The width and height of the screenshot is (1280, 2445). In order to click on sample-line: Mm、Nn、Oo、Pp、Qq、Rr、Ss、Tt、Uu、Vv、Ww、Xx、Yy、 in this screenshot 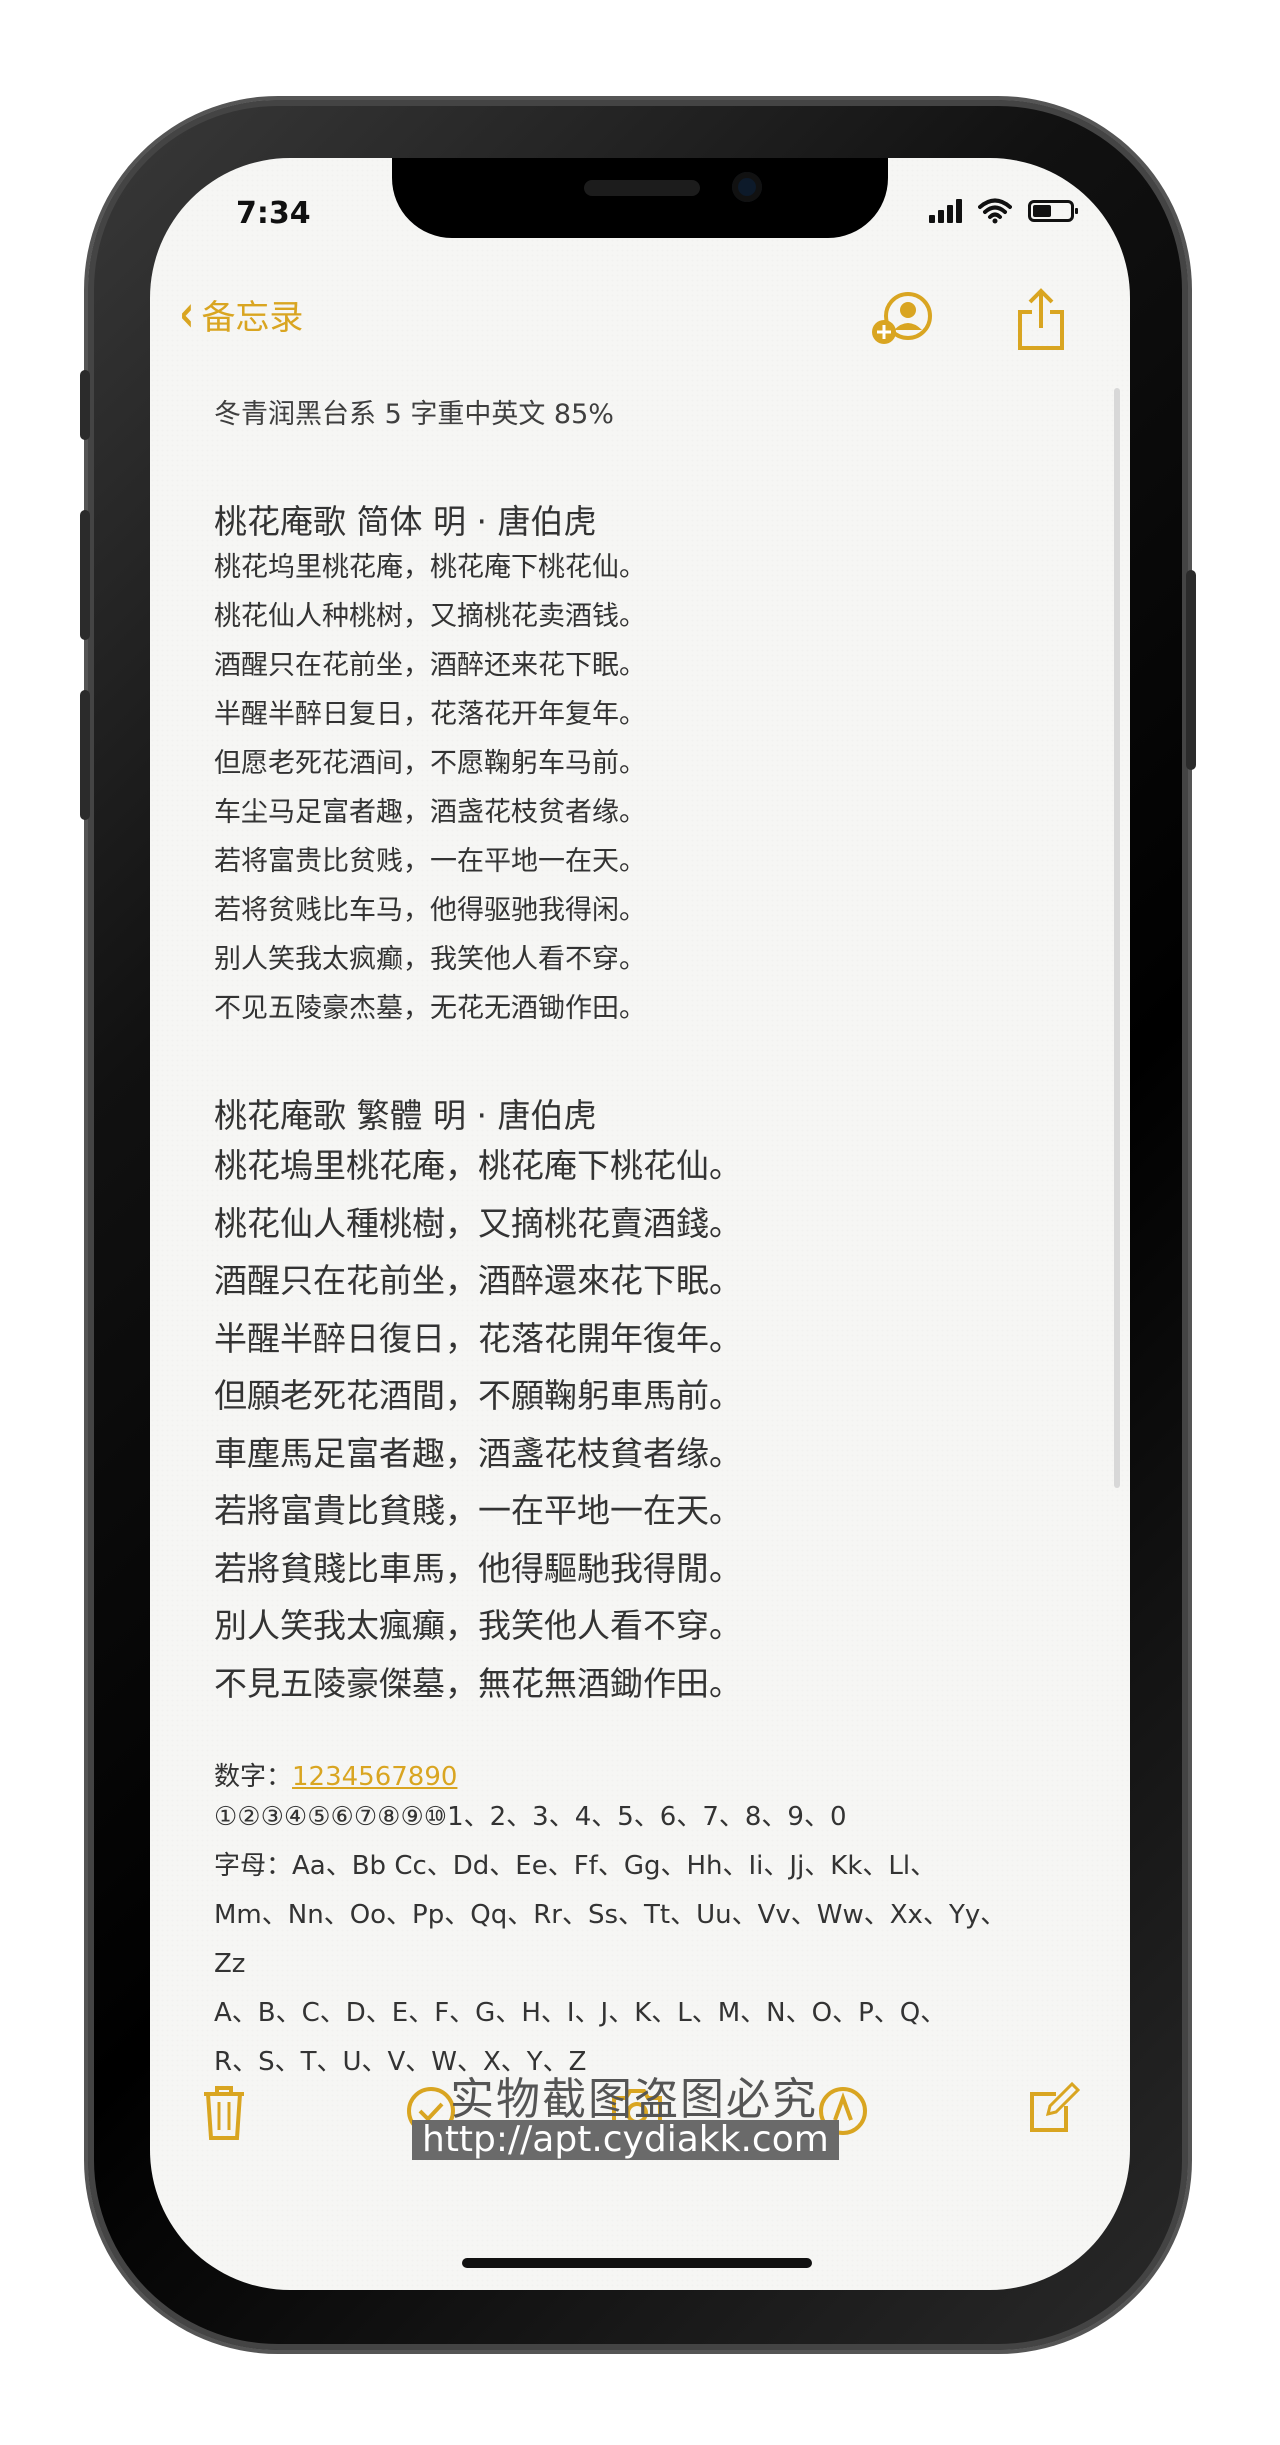, I will do `click(610, 1915)`.